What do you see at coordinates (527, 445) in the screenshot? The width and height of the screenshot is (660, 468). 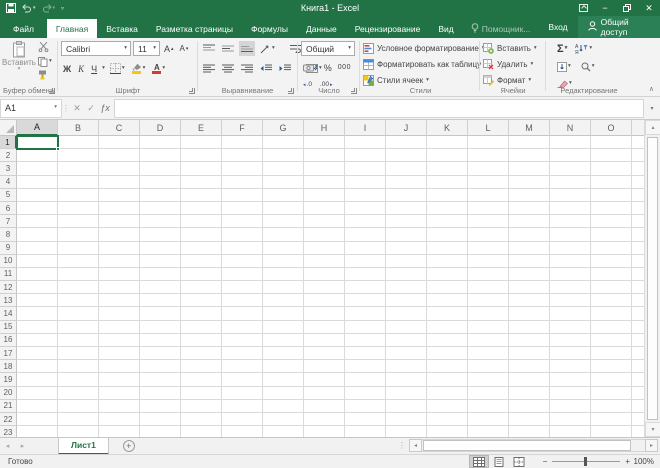 I see `horizontal-scrollbar-thumb` at bounding box center [527, 445].